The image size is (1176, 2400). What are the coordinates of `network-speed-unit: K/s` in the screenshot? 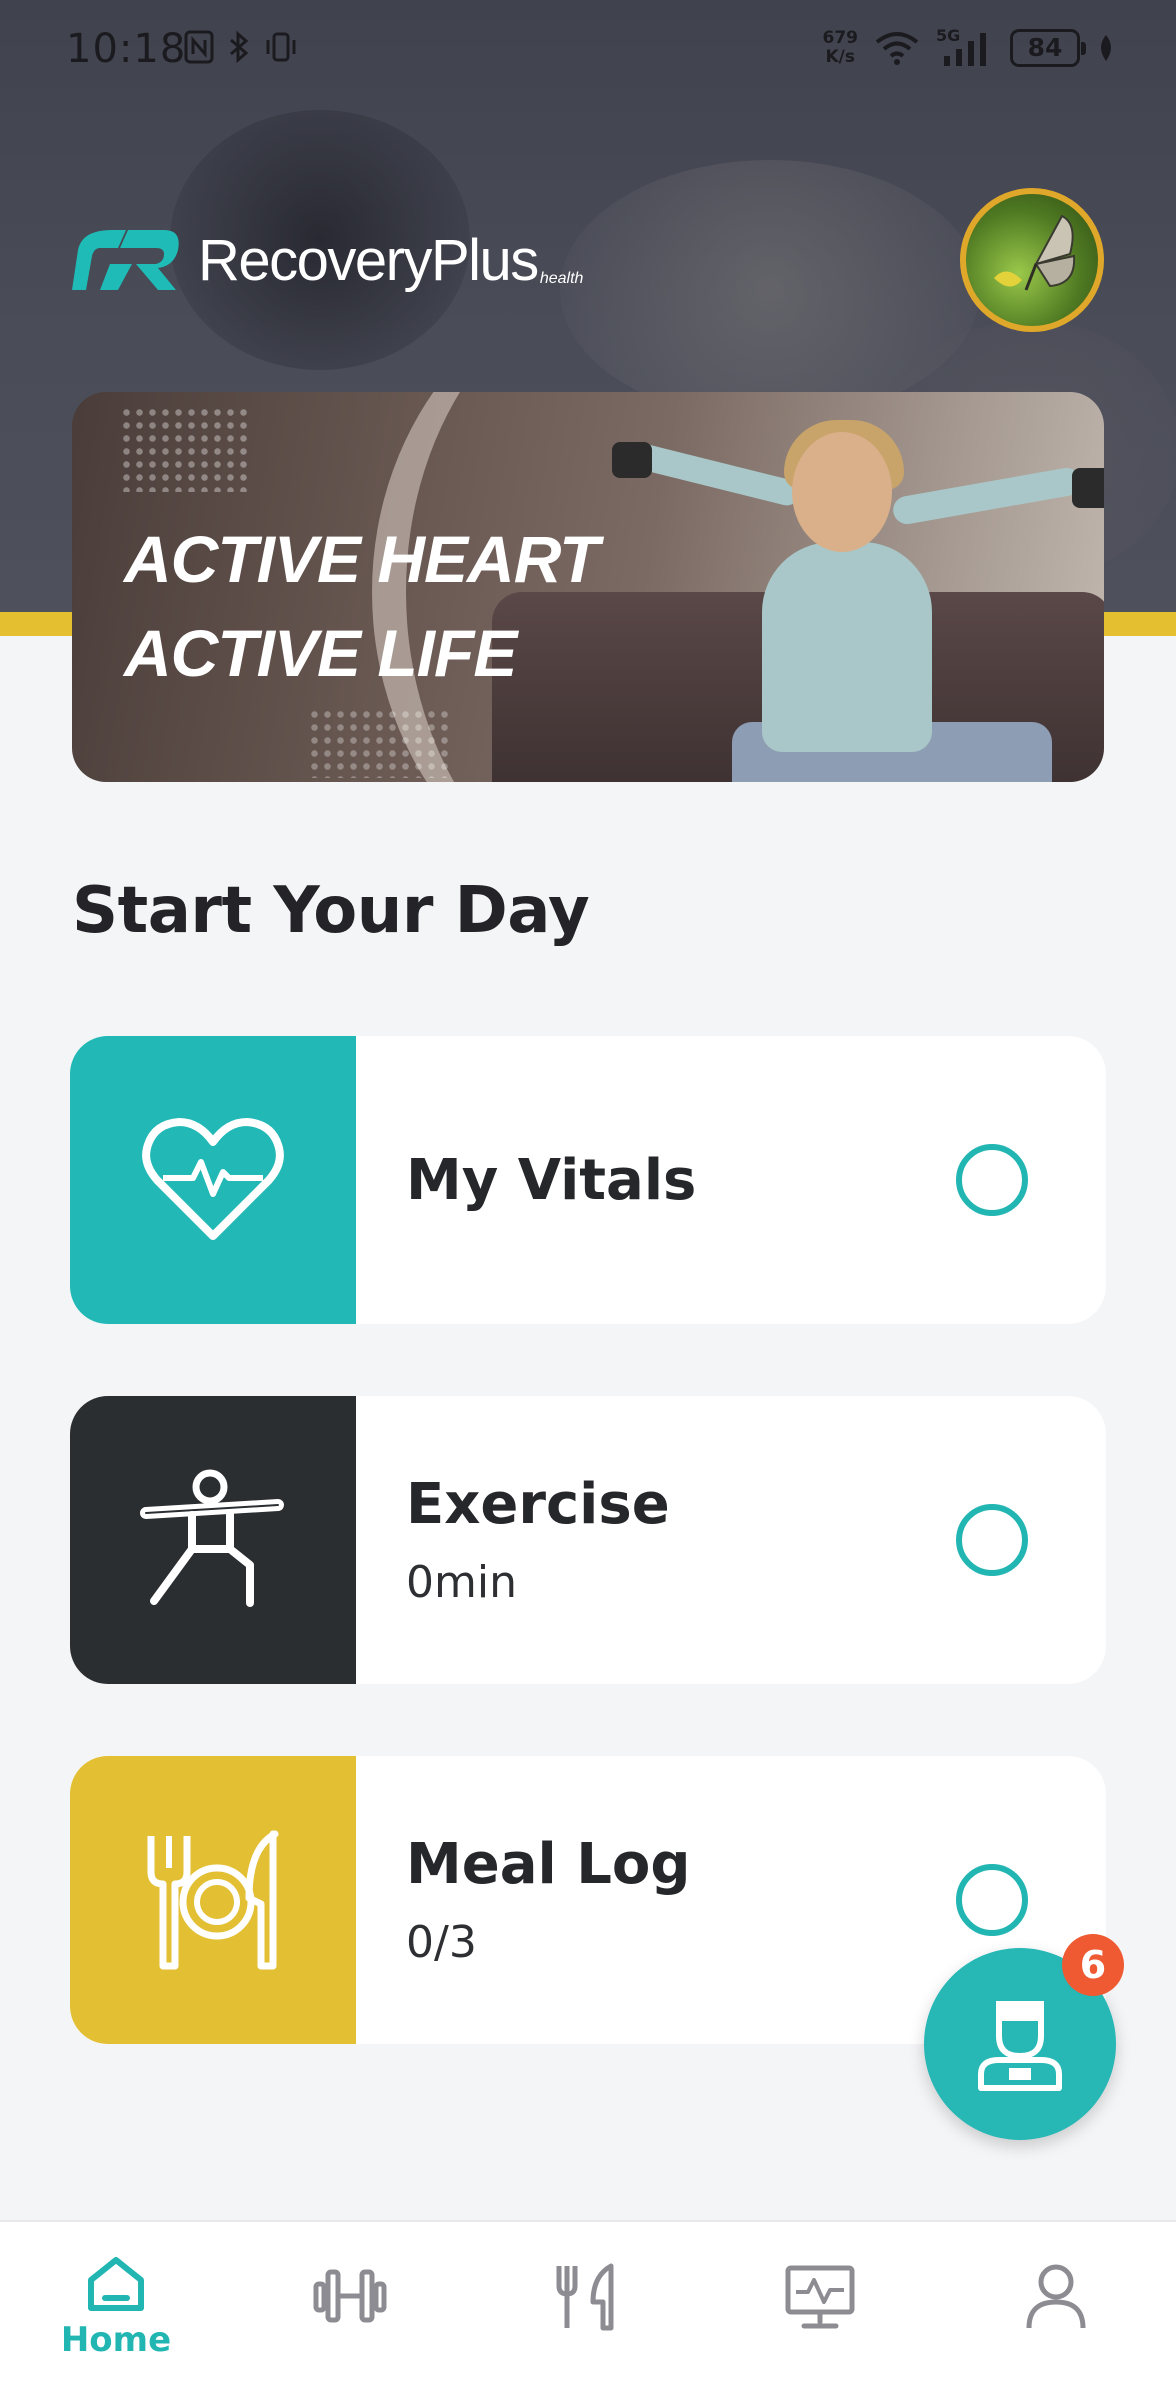 It's located at (840, 57).